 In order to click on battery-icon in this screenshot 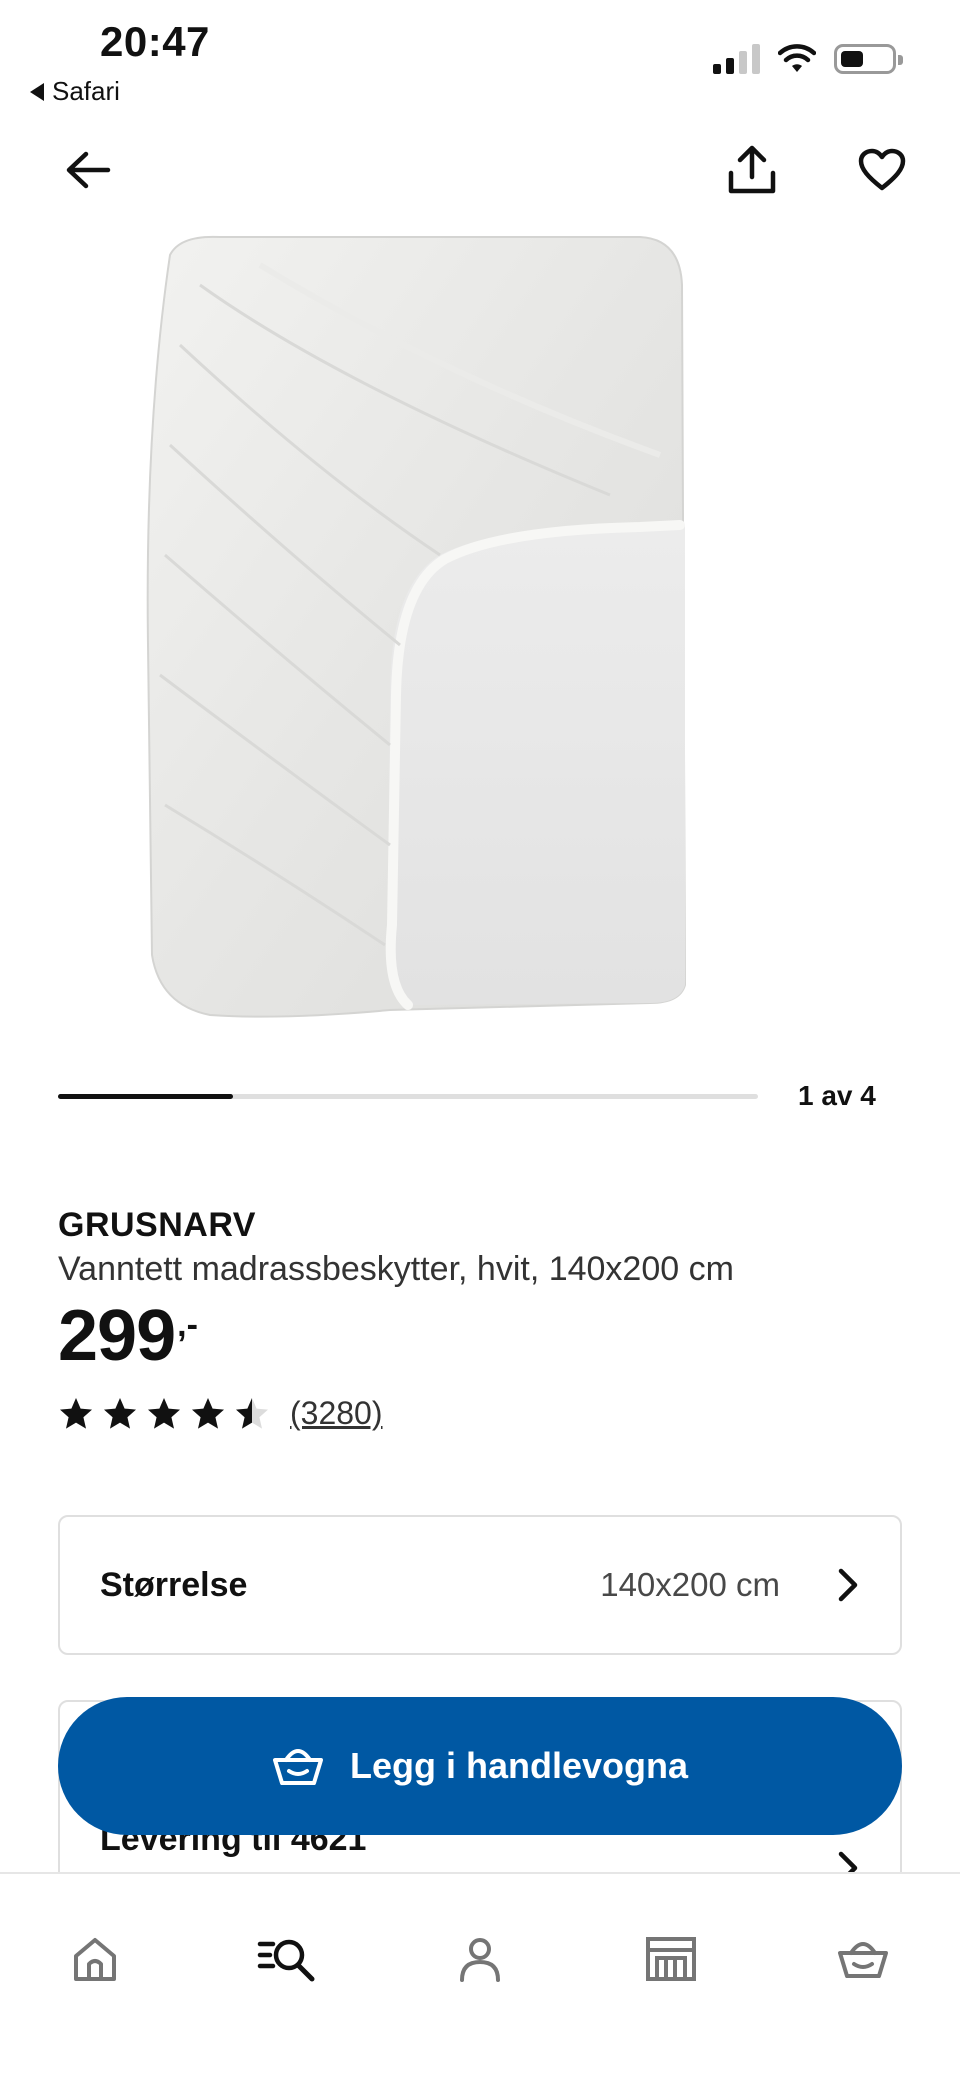, I will do `click(868, 59)`.